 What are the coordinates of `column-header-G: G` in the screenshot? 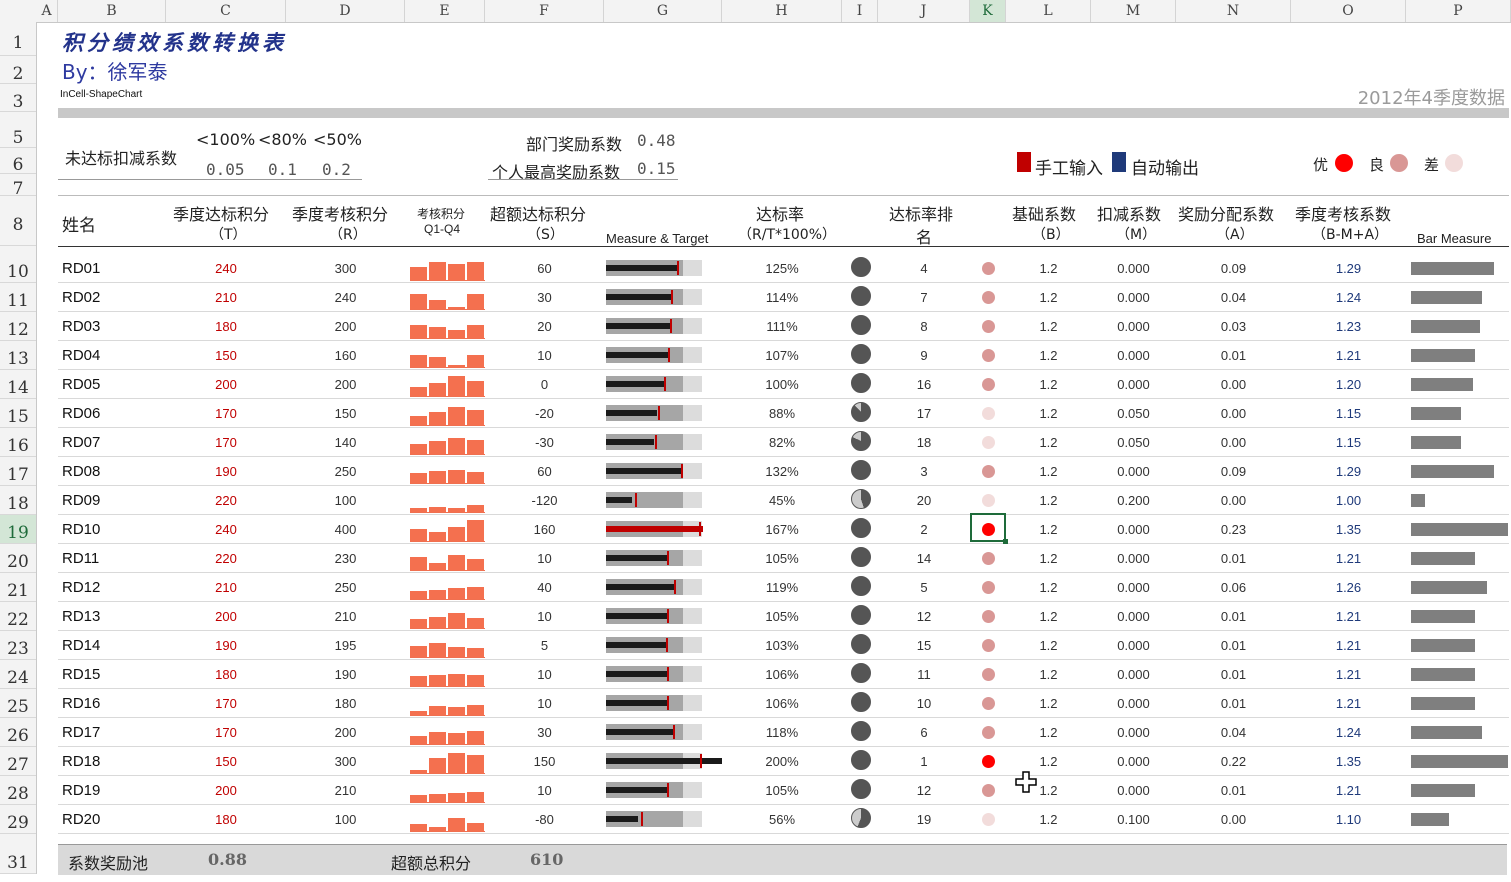 It's located at (663, 11).